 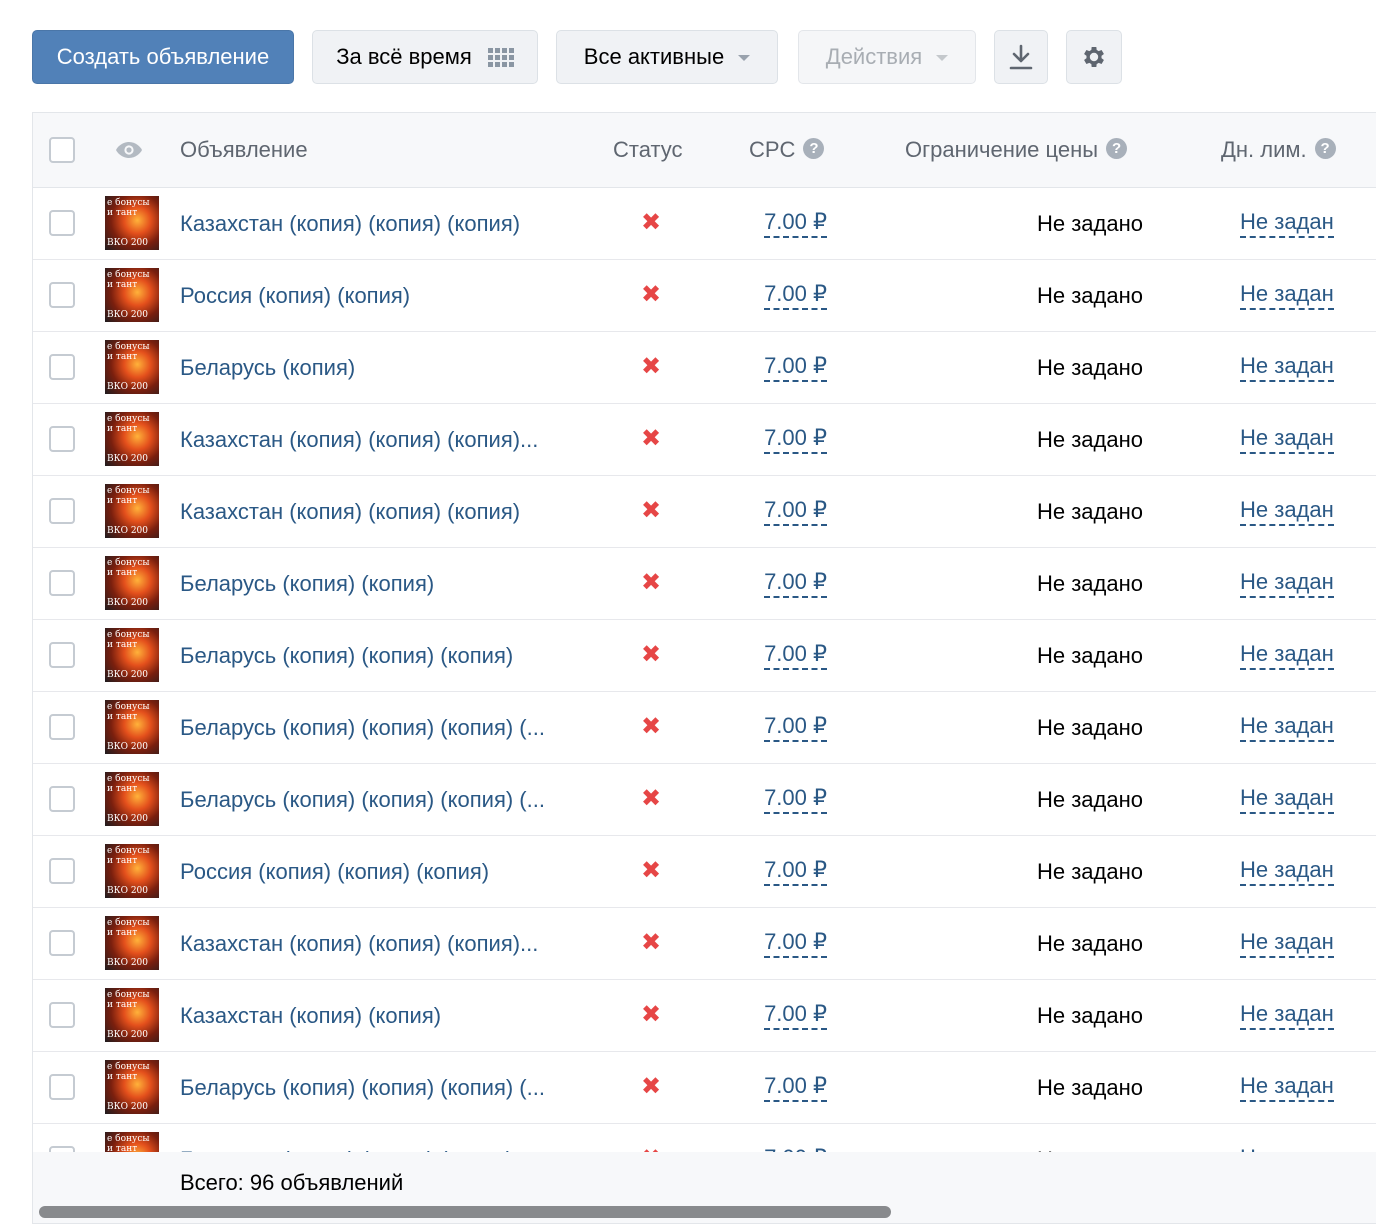 I want to click on status-column-header: Статус, so click(x=648, y=150).